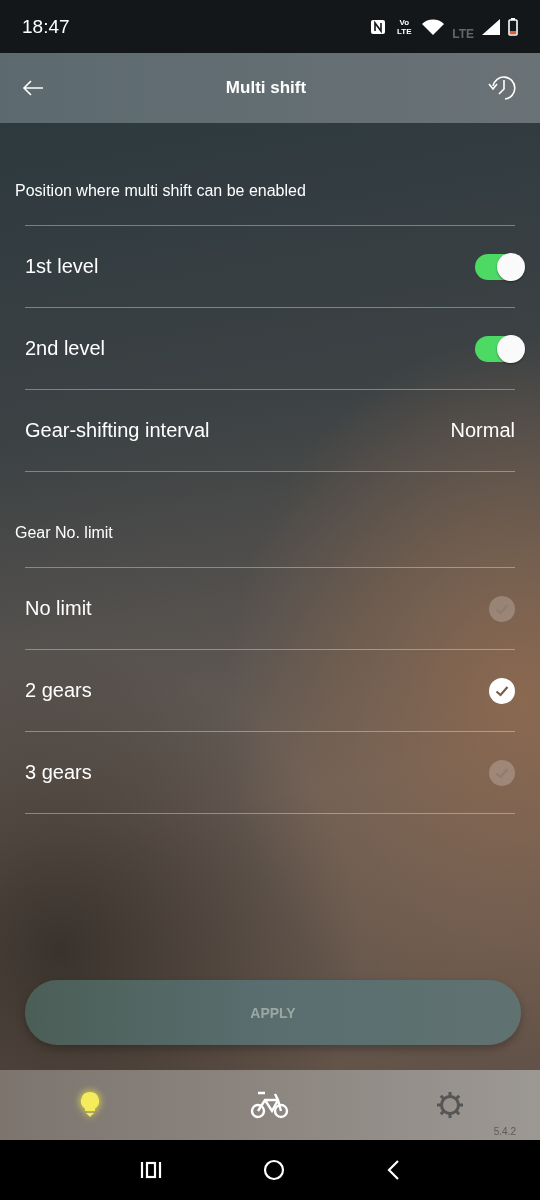 This screenshot has height=1200, width=540. I want to click on setting-label: 3 gears, so click(59, 772).